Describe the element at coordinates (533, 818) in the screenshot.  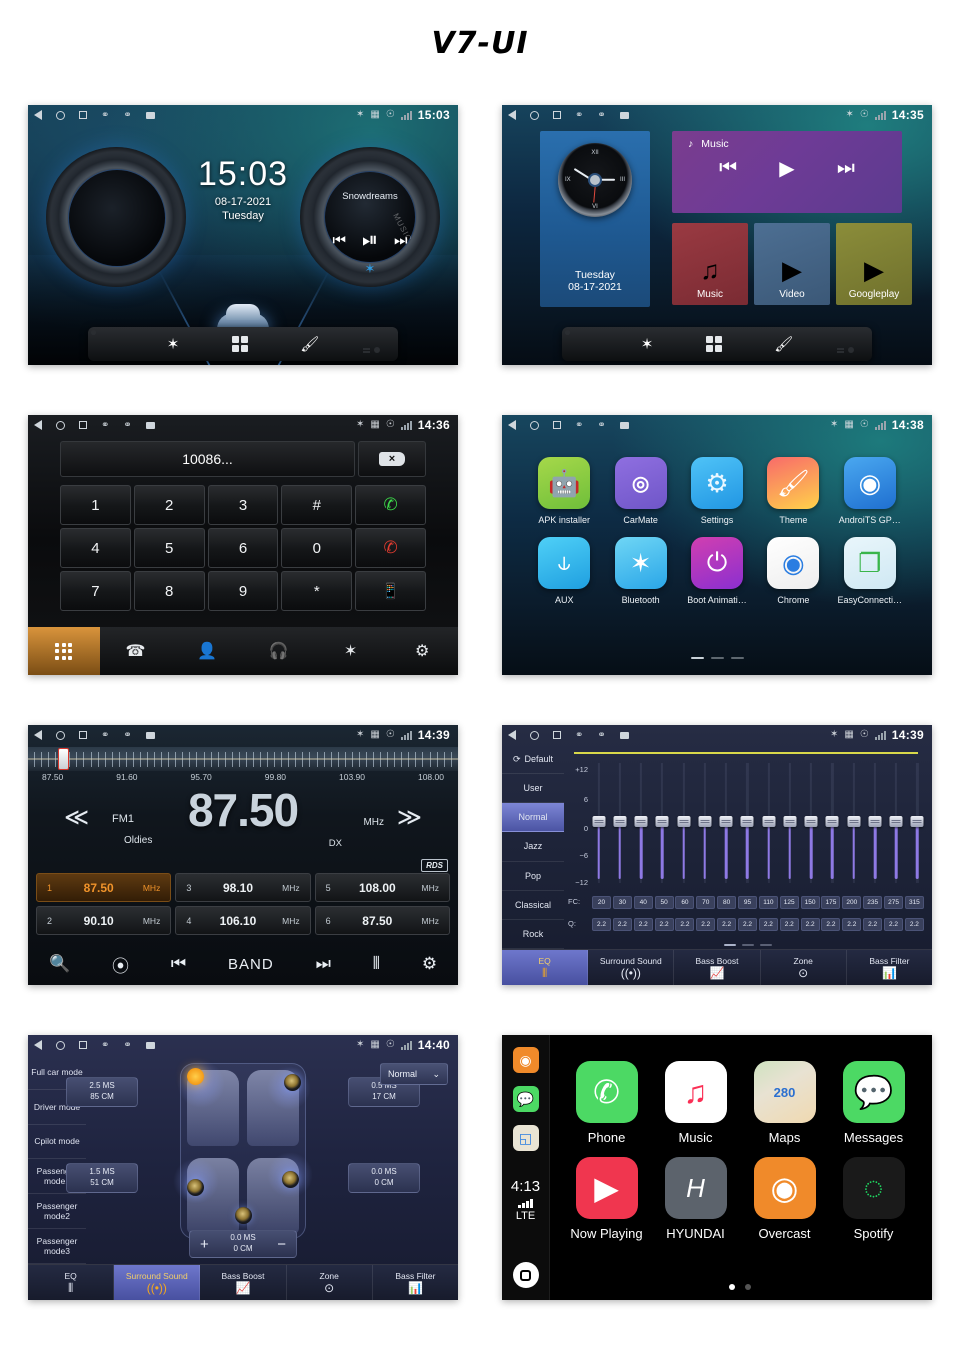
I see `eq-preset-normal: Normal` at that location.